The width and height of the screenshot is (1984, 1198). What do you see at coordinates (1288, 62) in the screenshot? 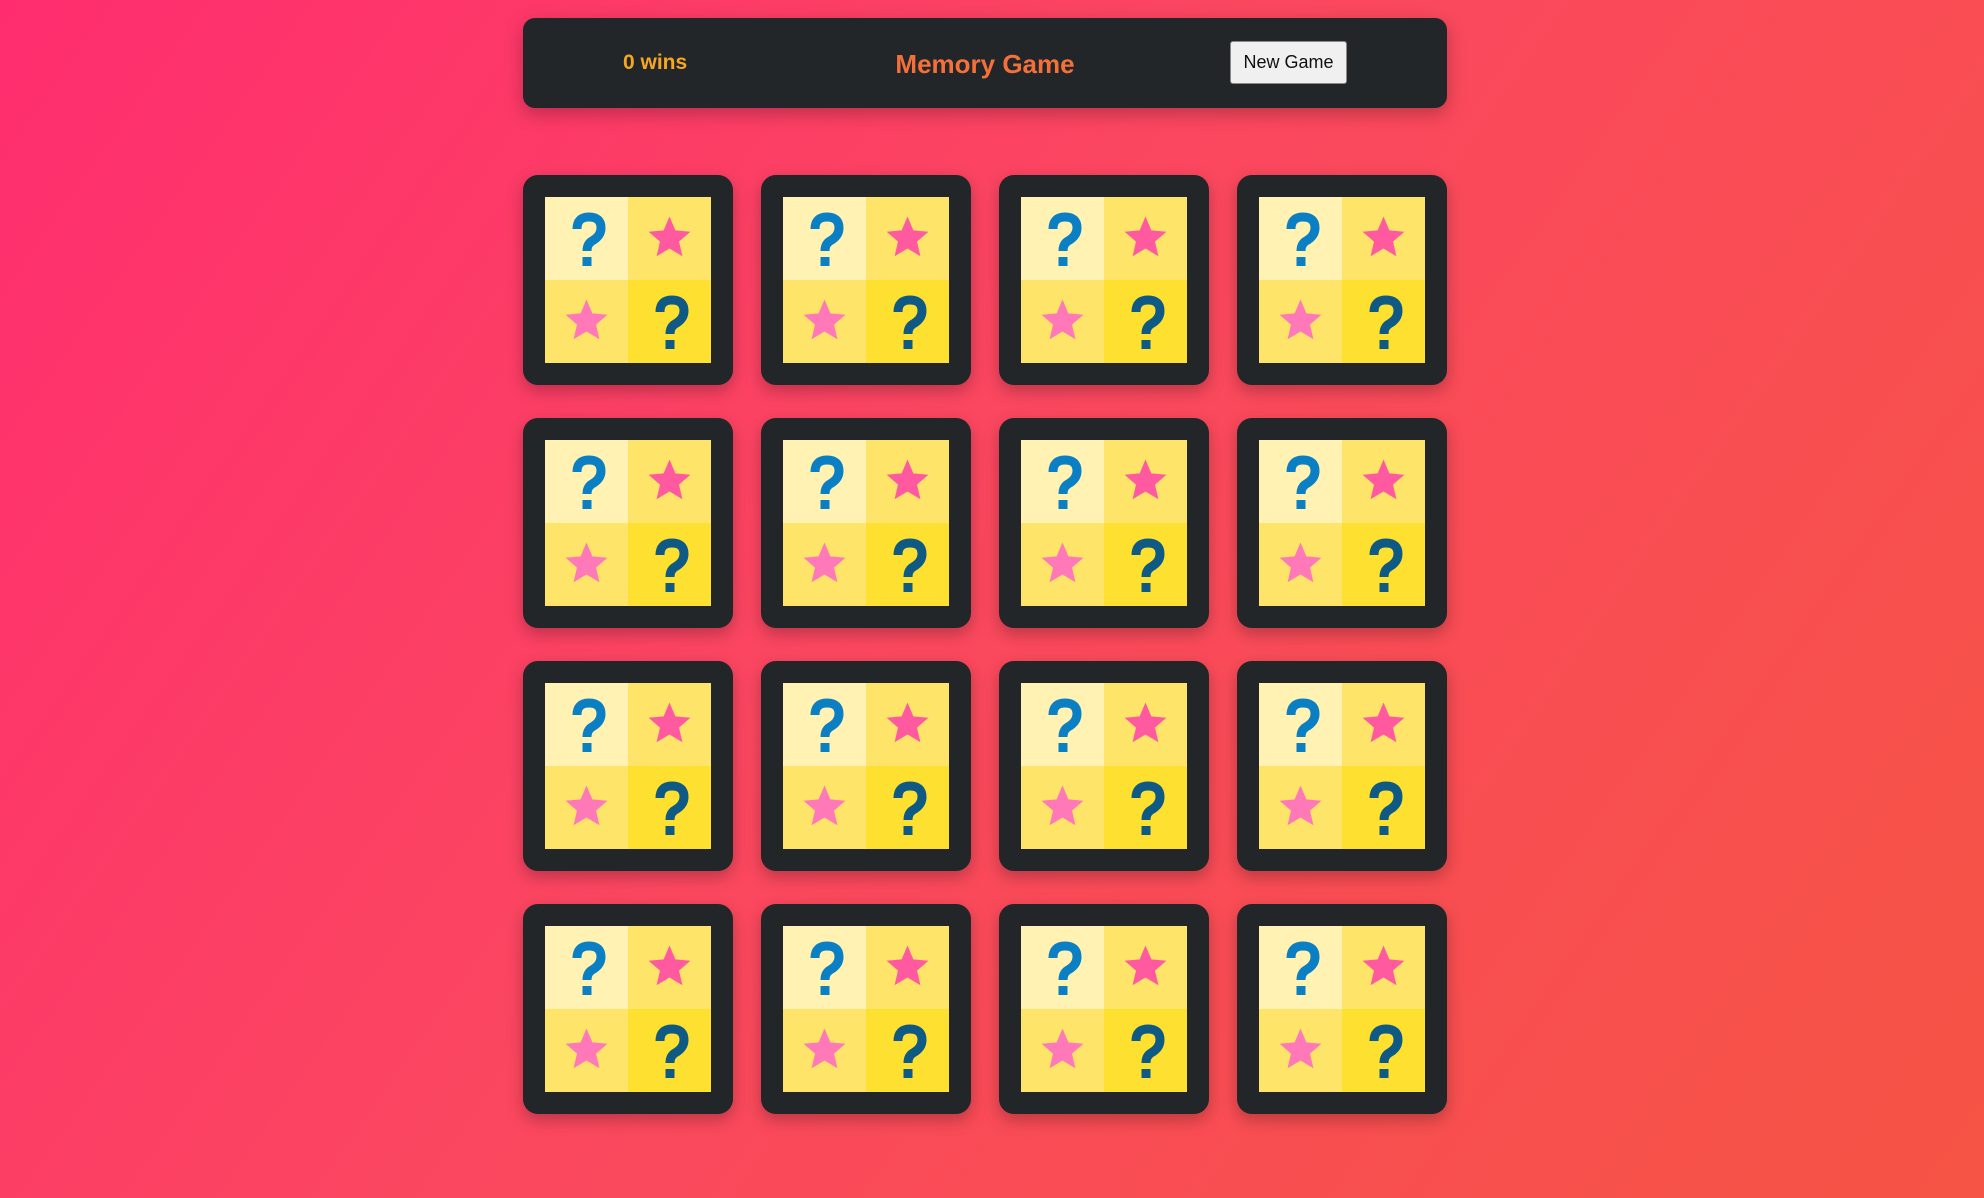
I see `new-game-button: New Game` at bounding box center [1288, 62].